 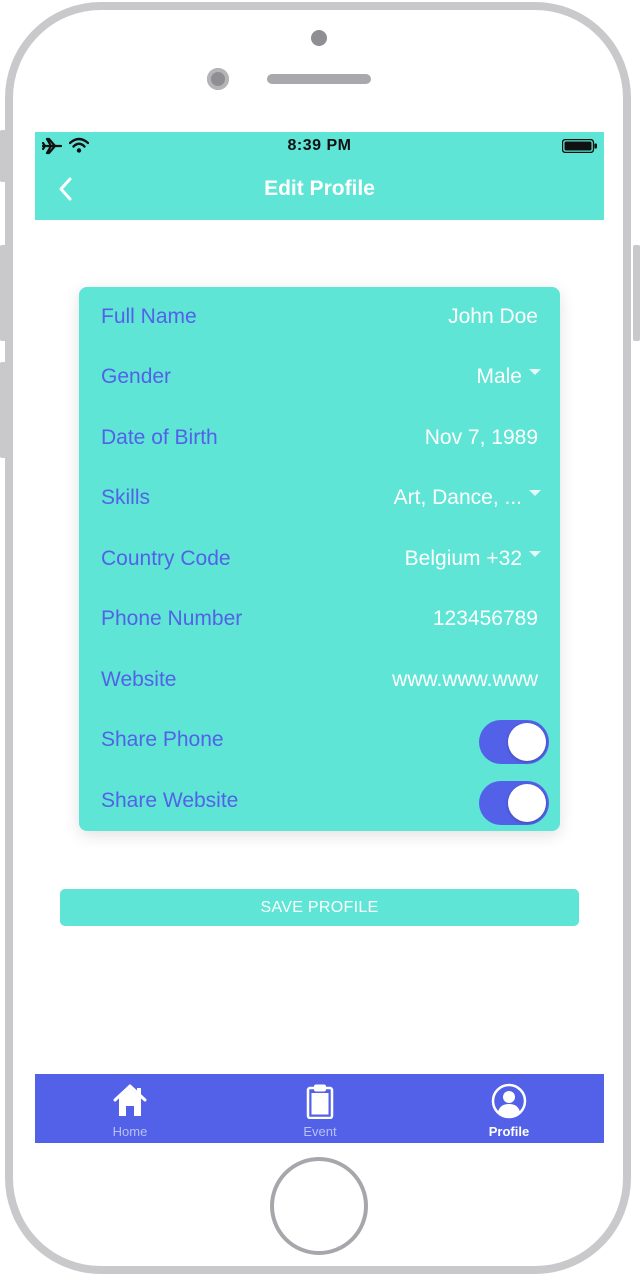 What do you see at coordinates (159, 437) in the screenshot?
I see `date-of-birth-label: Date of Birth` at bounding box center [159, 437].